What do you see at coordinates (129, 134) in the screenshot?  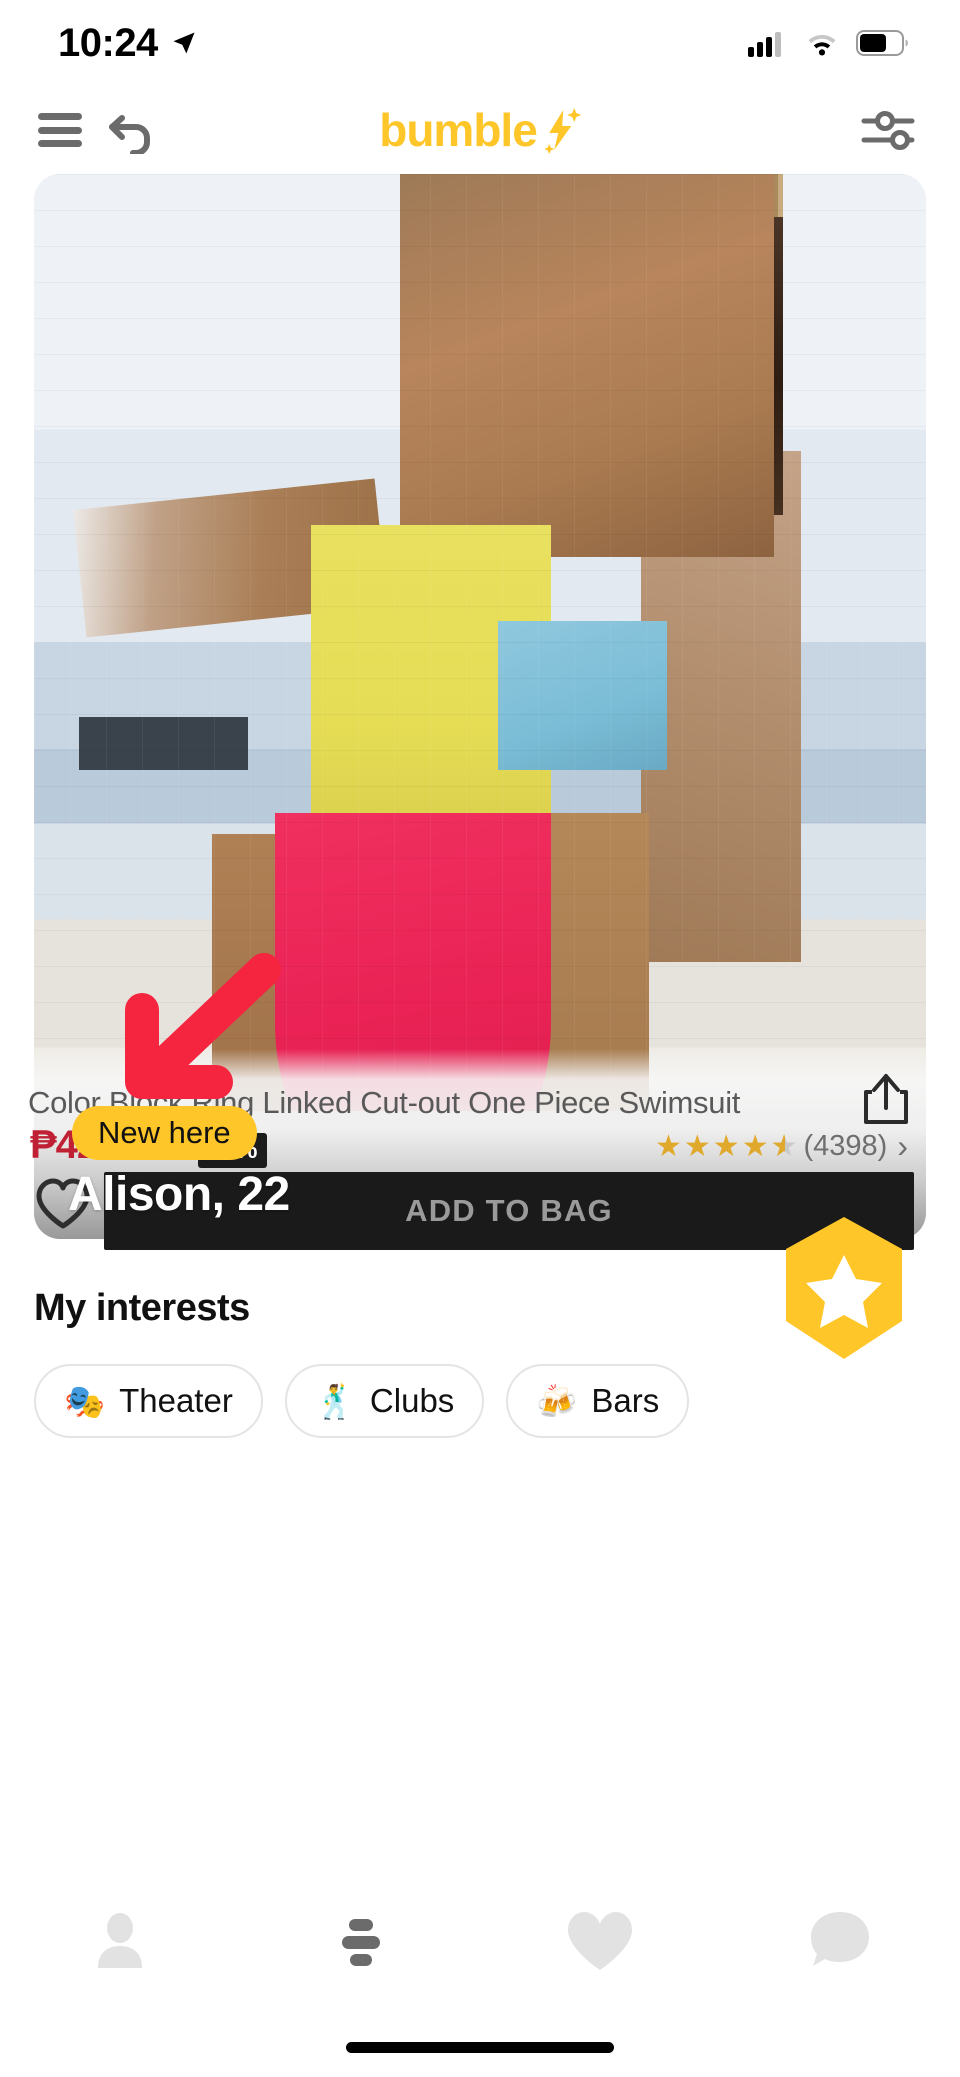 I see `rewind-undo-icon` at bounding box center [129, 134].